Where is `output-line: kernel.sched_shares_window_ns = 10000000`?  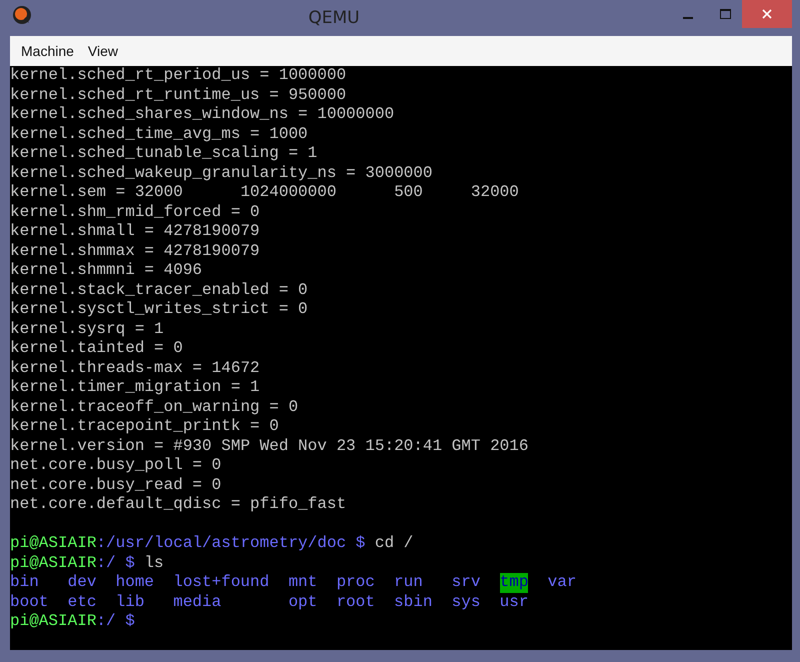 output-line: kernel.sched_shares_window_ns = 10000000 is located at coordinates (202, 114).